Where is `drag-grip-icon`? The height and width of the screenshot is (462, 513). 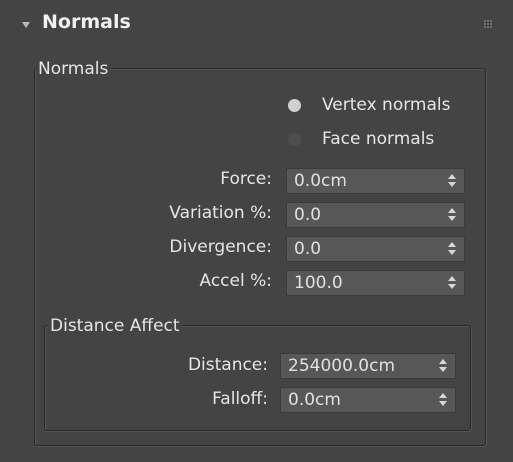
drag-grip-icon is located at coordinates (488, 24).